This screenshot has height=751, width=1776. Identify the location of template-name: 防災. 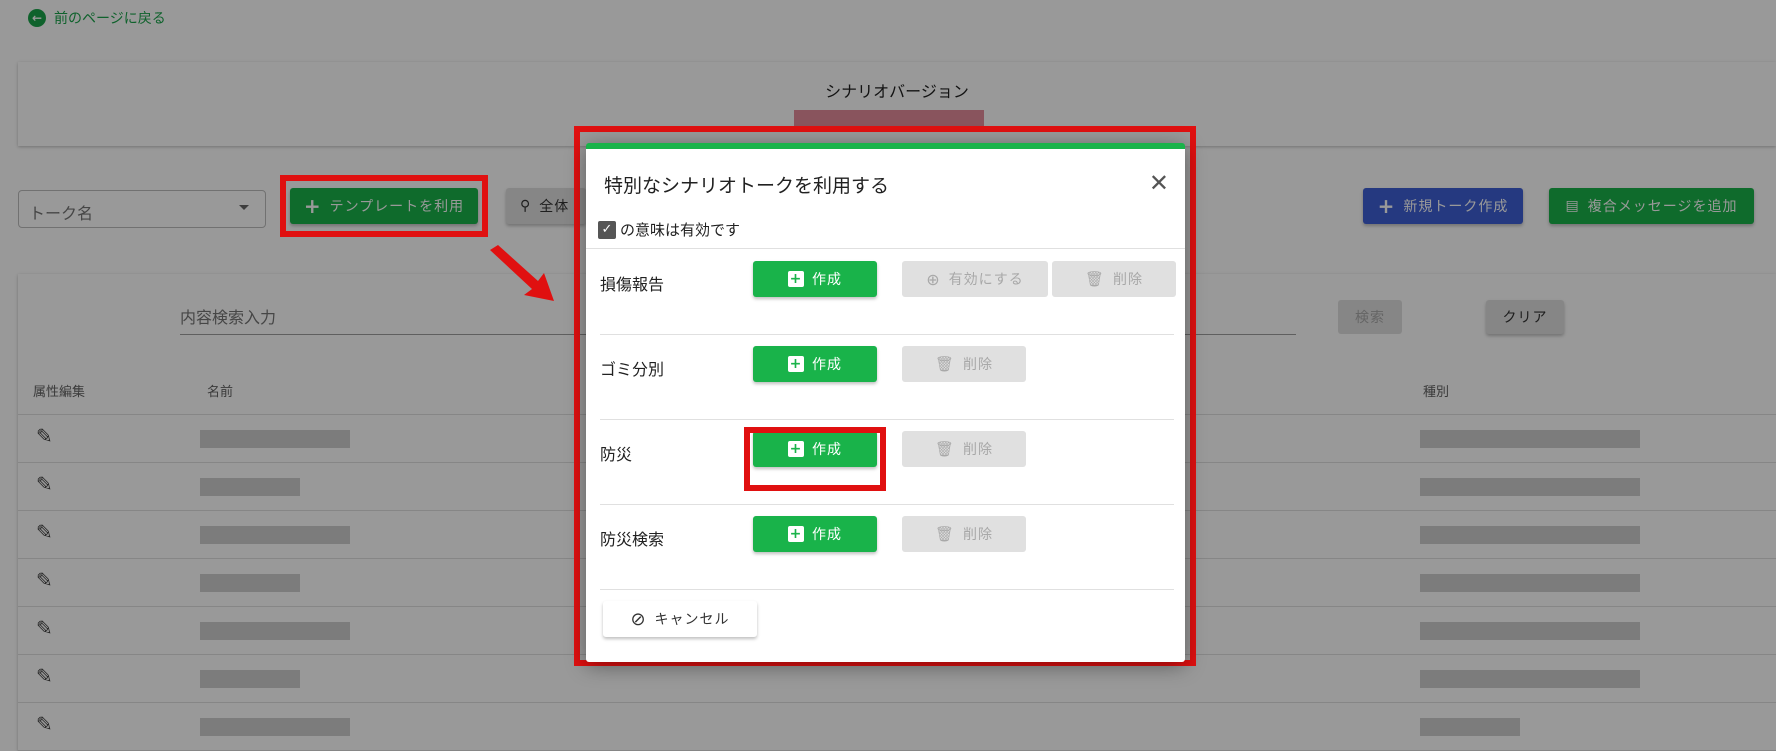
(616, 454).